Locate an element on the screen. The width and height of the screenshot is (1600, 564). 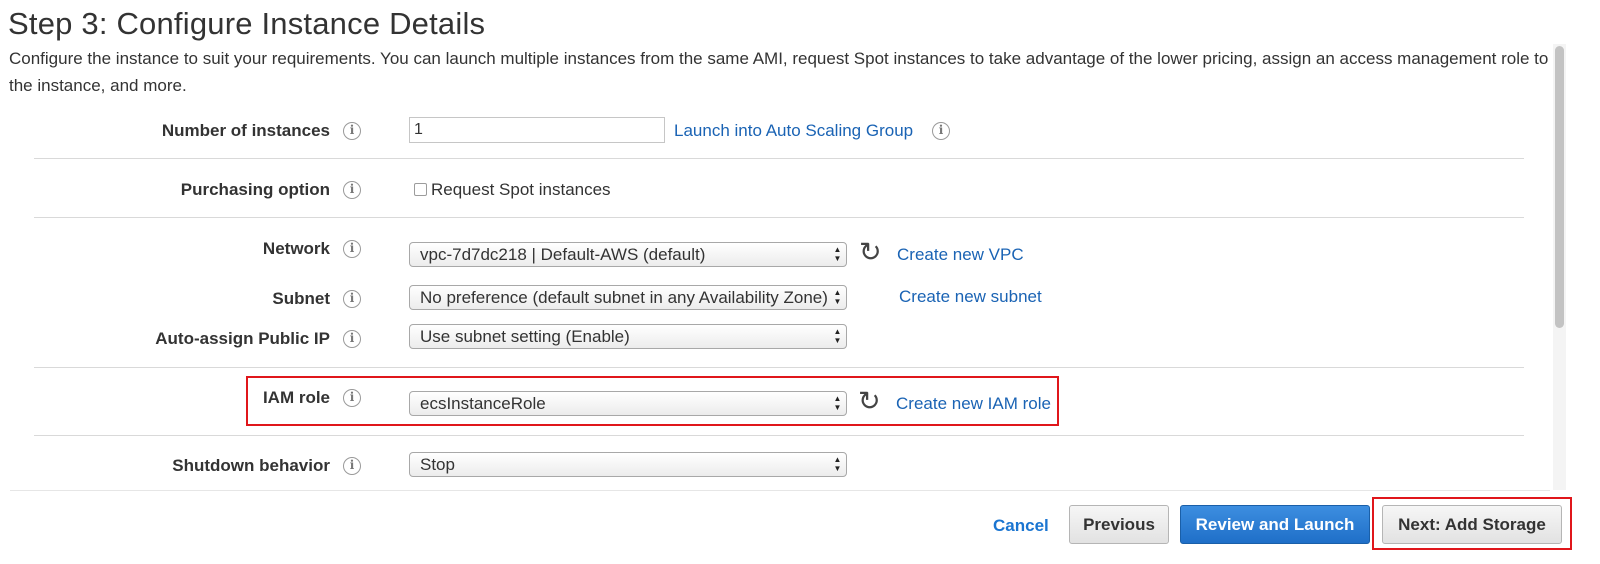
shutdown-behavior-select: Stop ▲ ▼ is located at coordinates (628, 464).